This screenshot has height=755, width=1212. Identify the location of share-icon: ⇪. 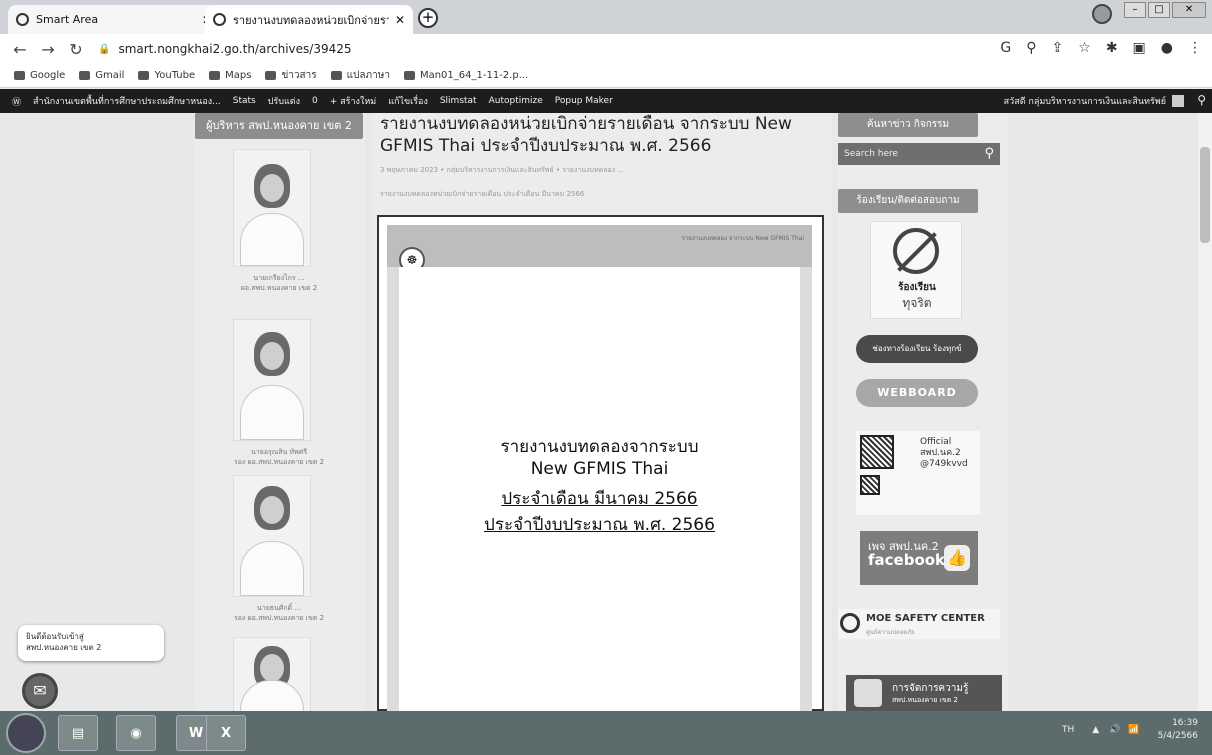
(1058, 48).